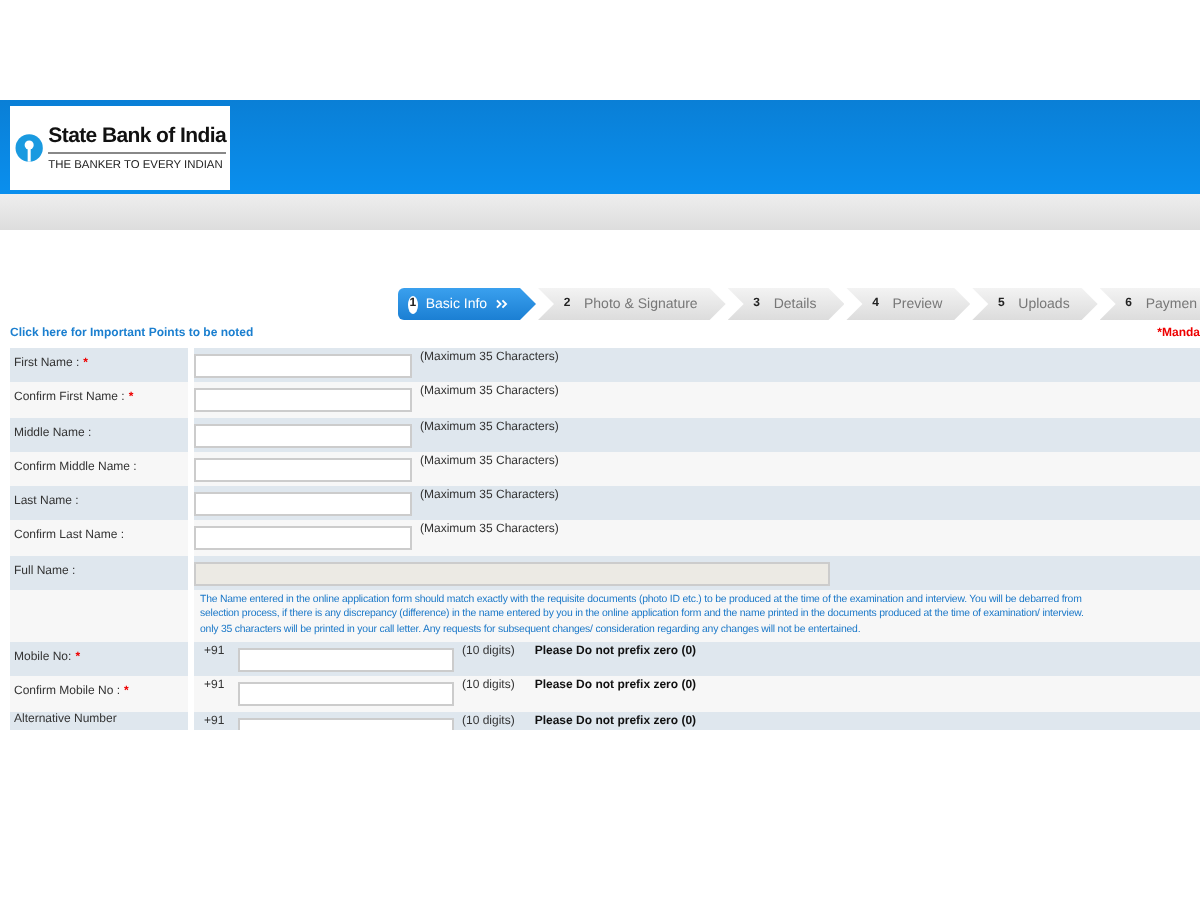  What do you see at coordinates (137, 138) in the screenshot?
I see `logo-title: State Bank of India` at bounding box center [137, 138].